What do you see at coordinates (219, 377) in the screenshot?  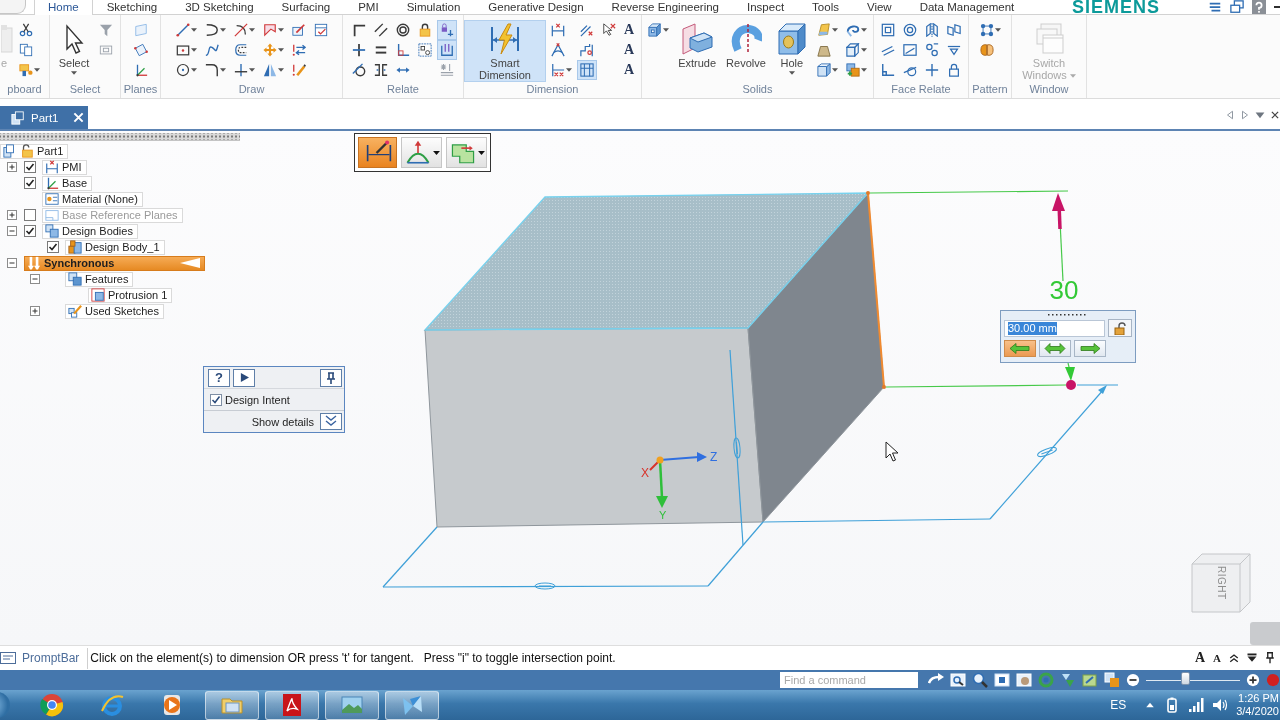 I see `help-button: ?` at bounding box center [219, 377].